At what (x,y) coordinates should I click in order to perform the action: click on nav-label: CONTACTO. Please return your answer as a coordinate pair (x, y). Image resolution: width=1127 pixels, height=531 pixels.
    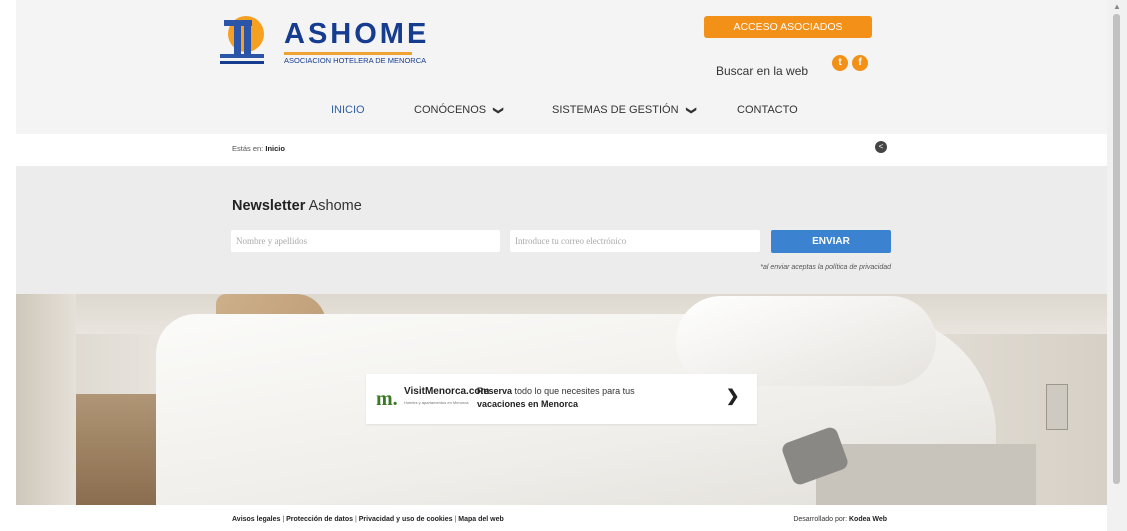
    Looking at the image, I should click on (767, 110).